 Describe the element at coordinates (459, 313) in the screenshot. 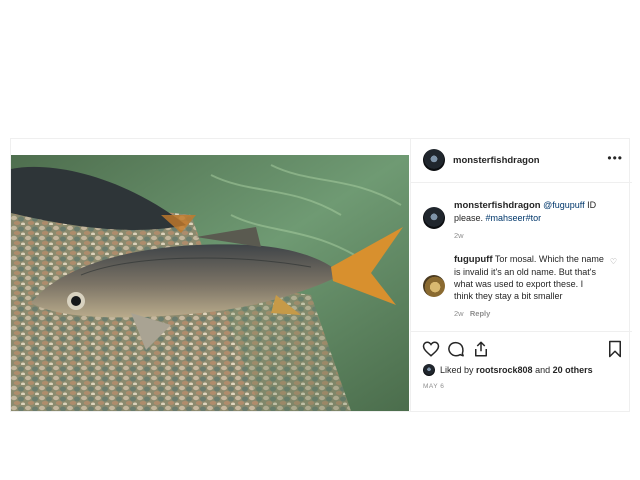

I see `comment-time: 2w` at that location.